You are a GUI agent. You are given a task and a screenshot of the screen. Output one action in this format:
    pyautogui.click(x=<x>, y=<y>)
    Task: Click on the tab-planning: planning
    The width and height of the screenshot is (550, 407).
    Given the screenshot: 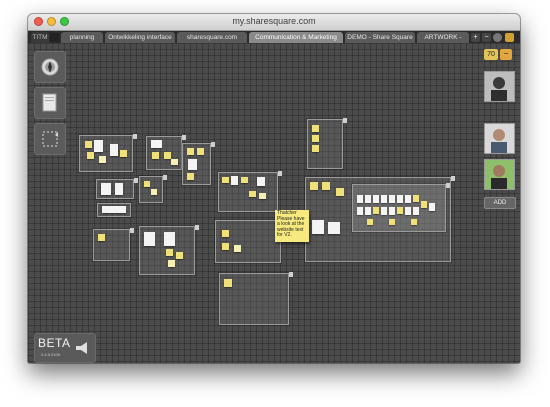 What is the action you would take?
    pyautogui.click(x=82, y=37)
    